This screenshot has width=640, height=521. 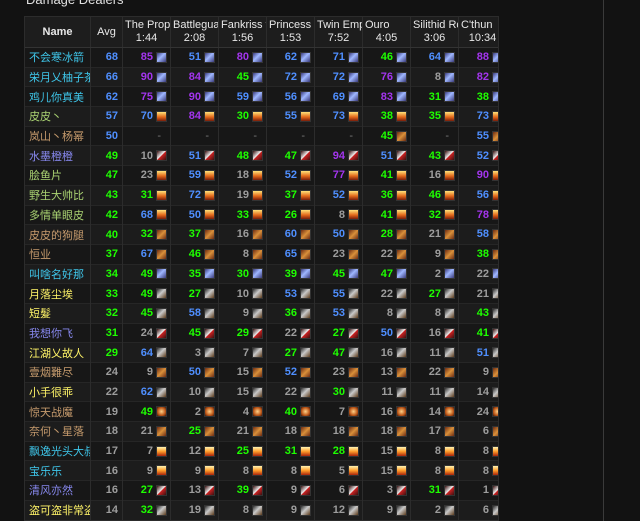 I want to click on boss-percentile-cell: 29, so click(x=242, y=332).